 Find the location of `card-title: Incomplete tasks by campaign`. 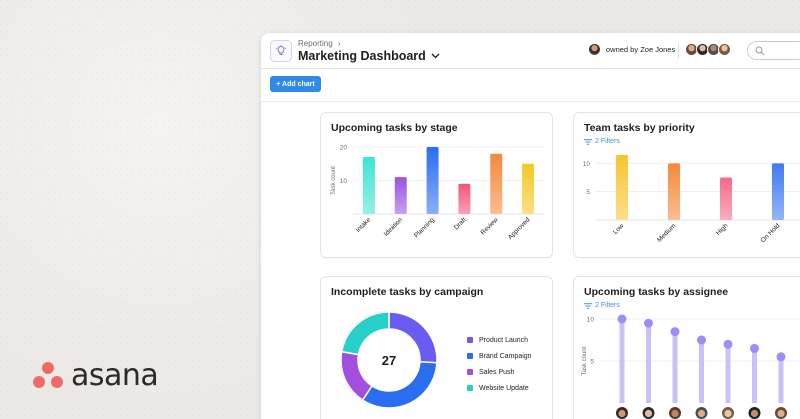

card-title: Incomplete tasks by campaign is located at coordinates (407, 292).